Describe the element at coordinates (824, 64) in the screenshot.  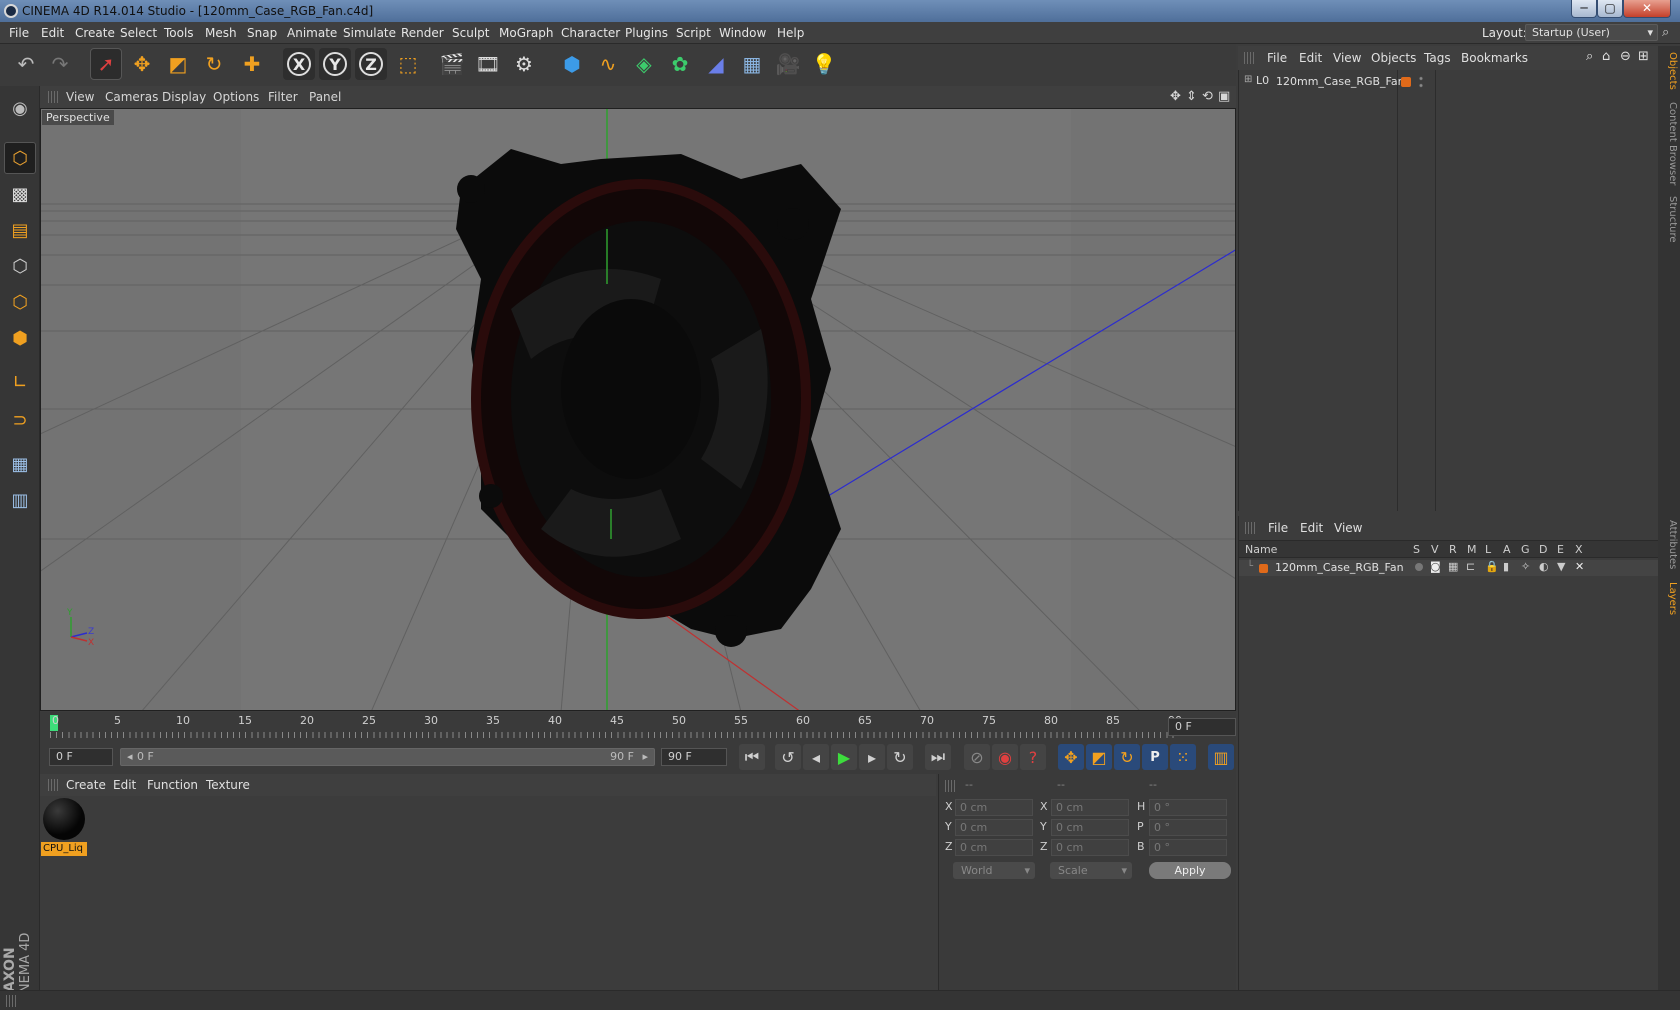
I see `light-icon: 💡` at that location.